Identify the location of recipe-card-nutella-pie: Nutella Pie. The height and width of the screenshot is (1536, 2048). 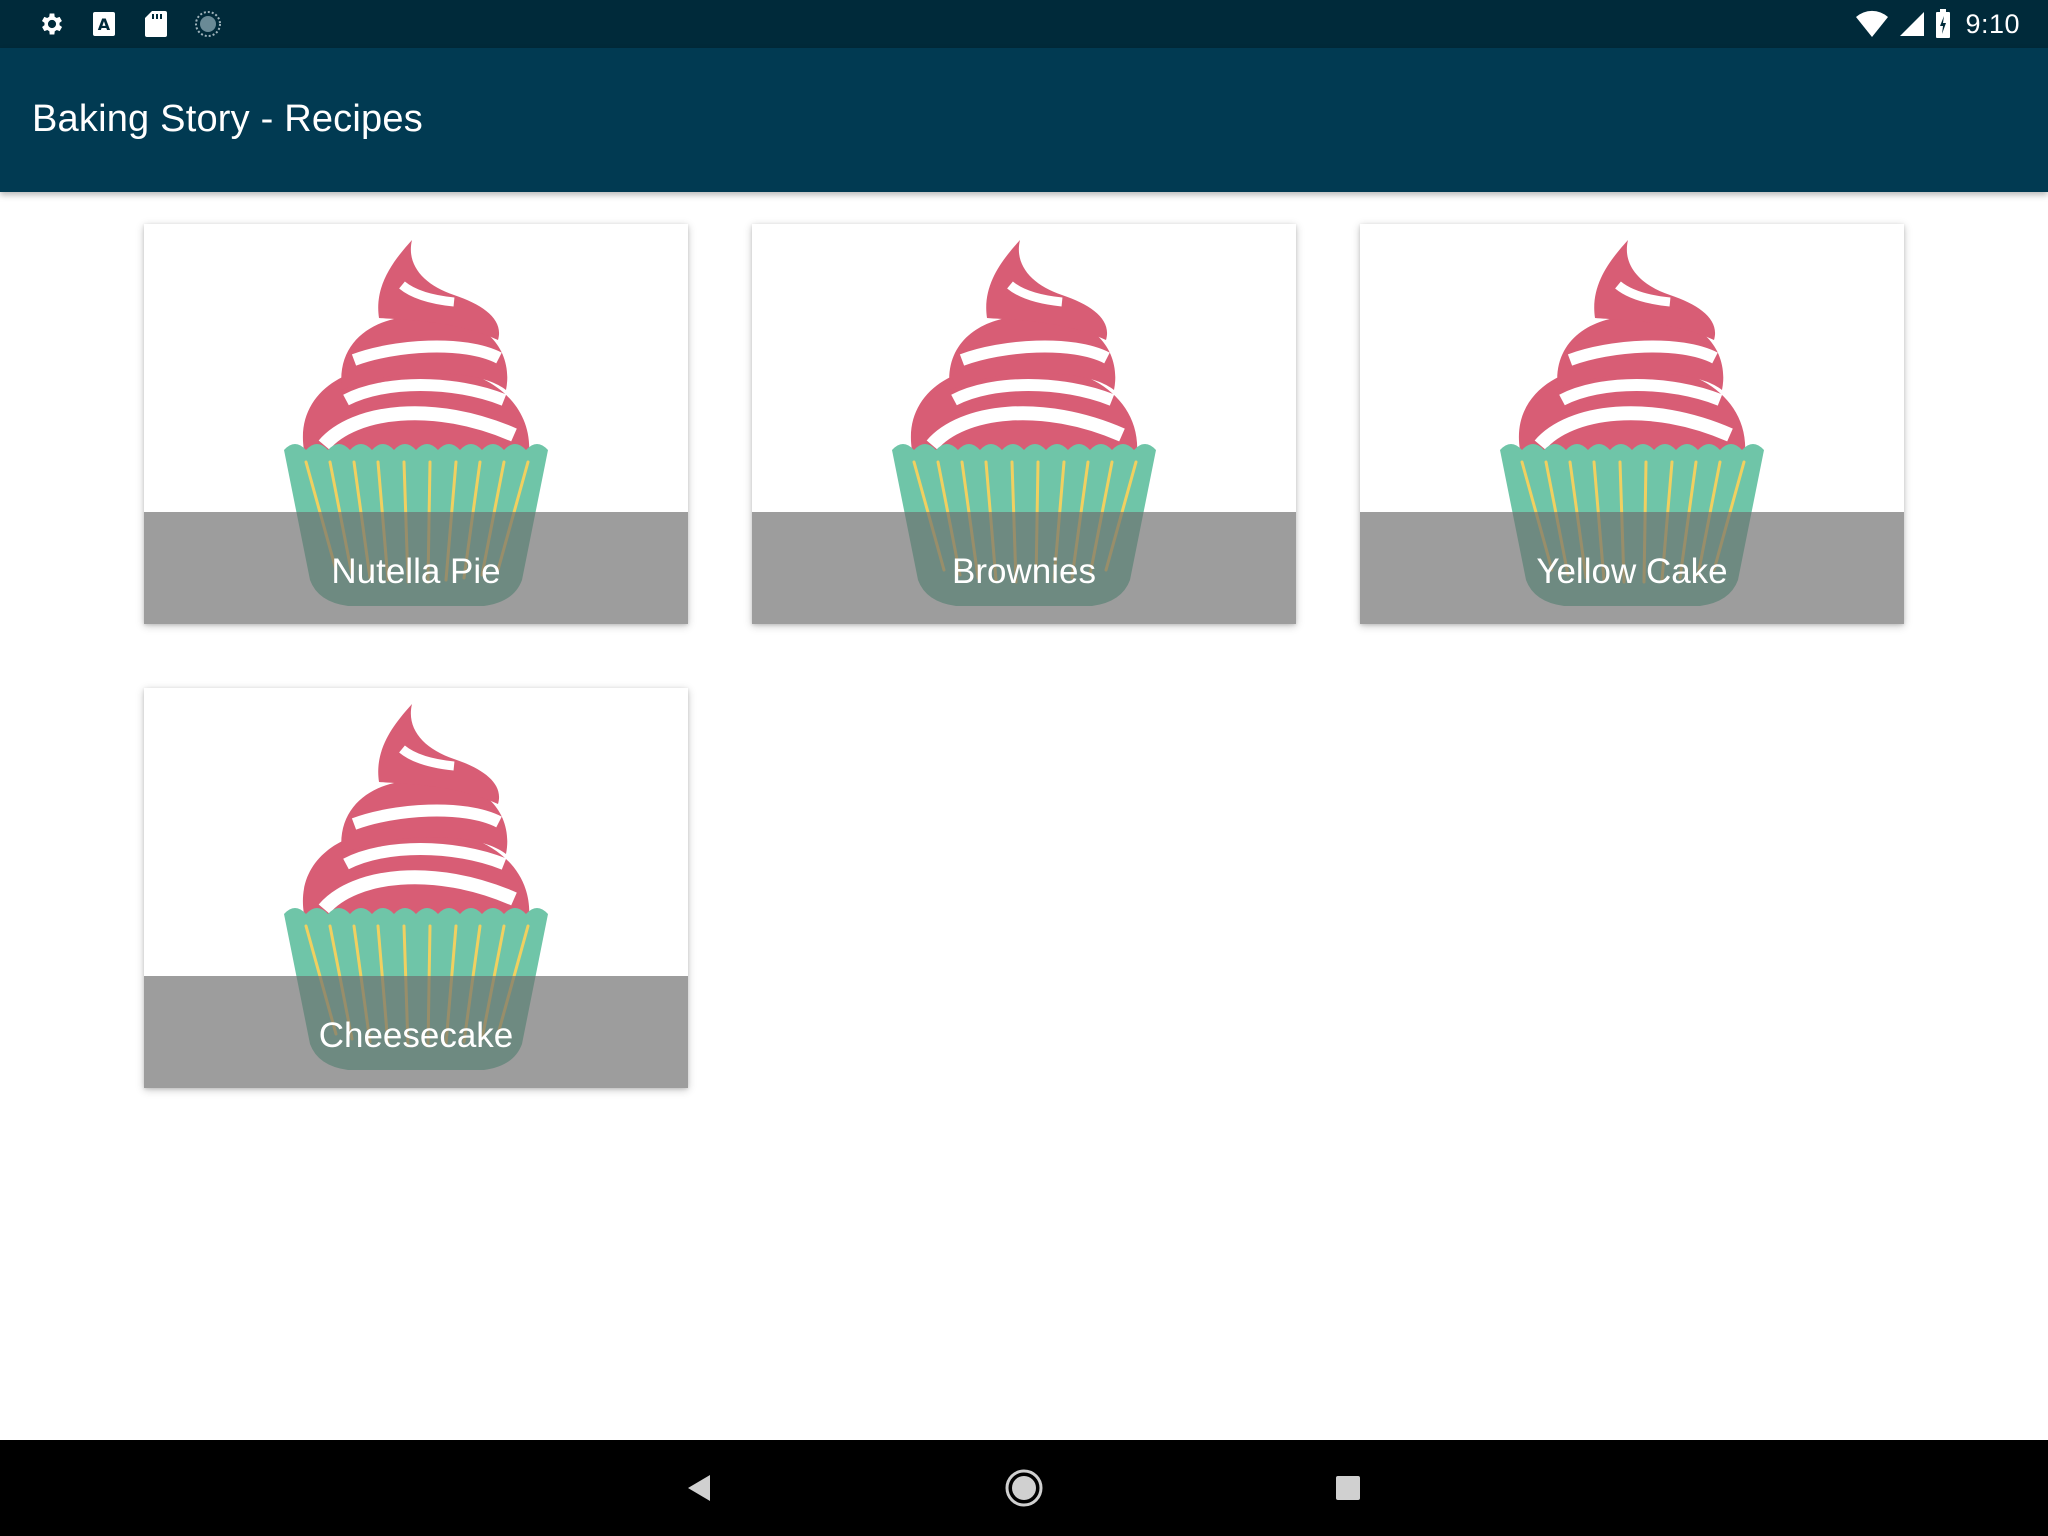
(416, 424).